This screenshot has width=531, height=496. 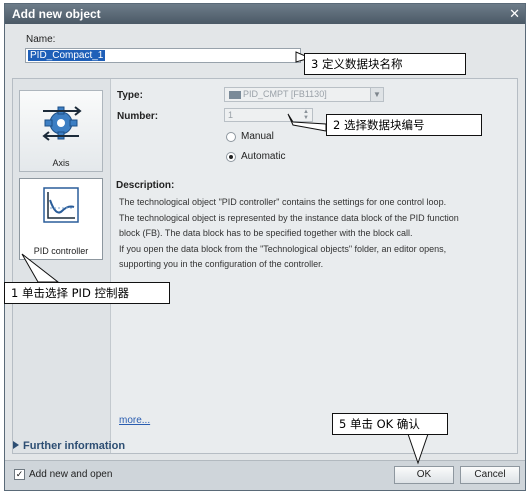 What do you see at coordinates (138, 116) in the screenshot?
I see `number-label: Number:` at bounding box center [138, 116].